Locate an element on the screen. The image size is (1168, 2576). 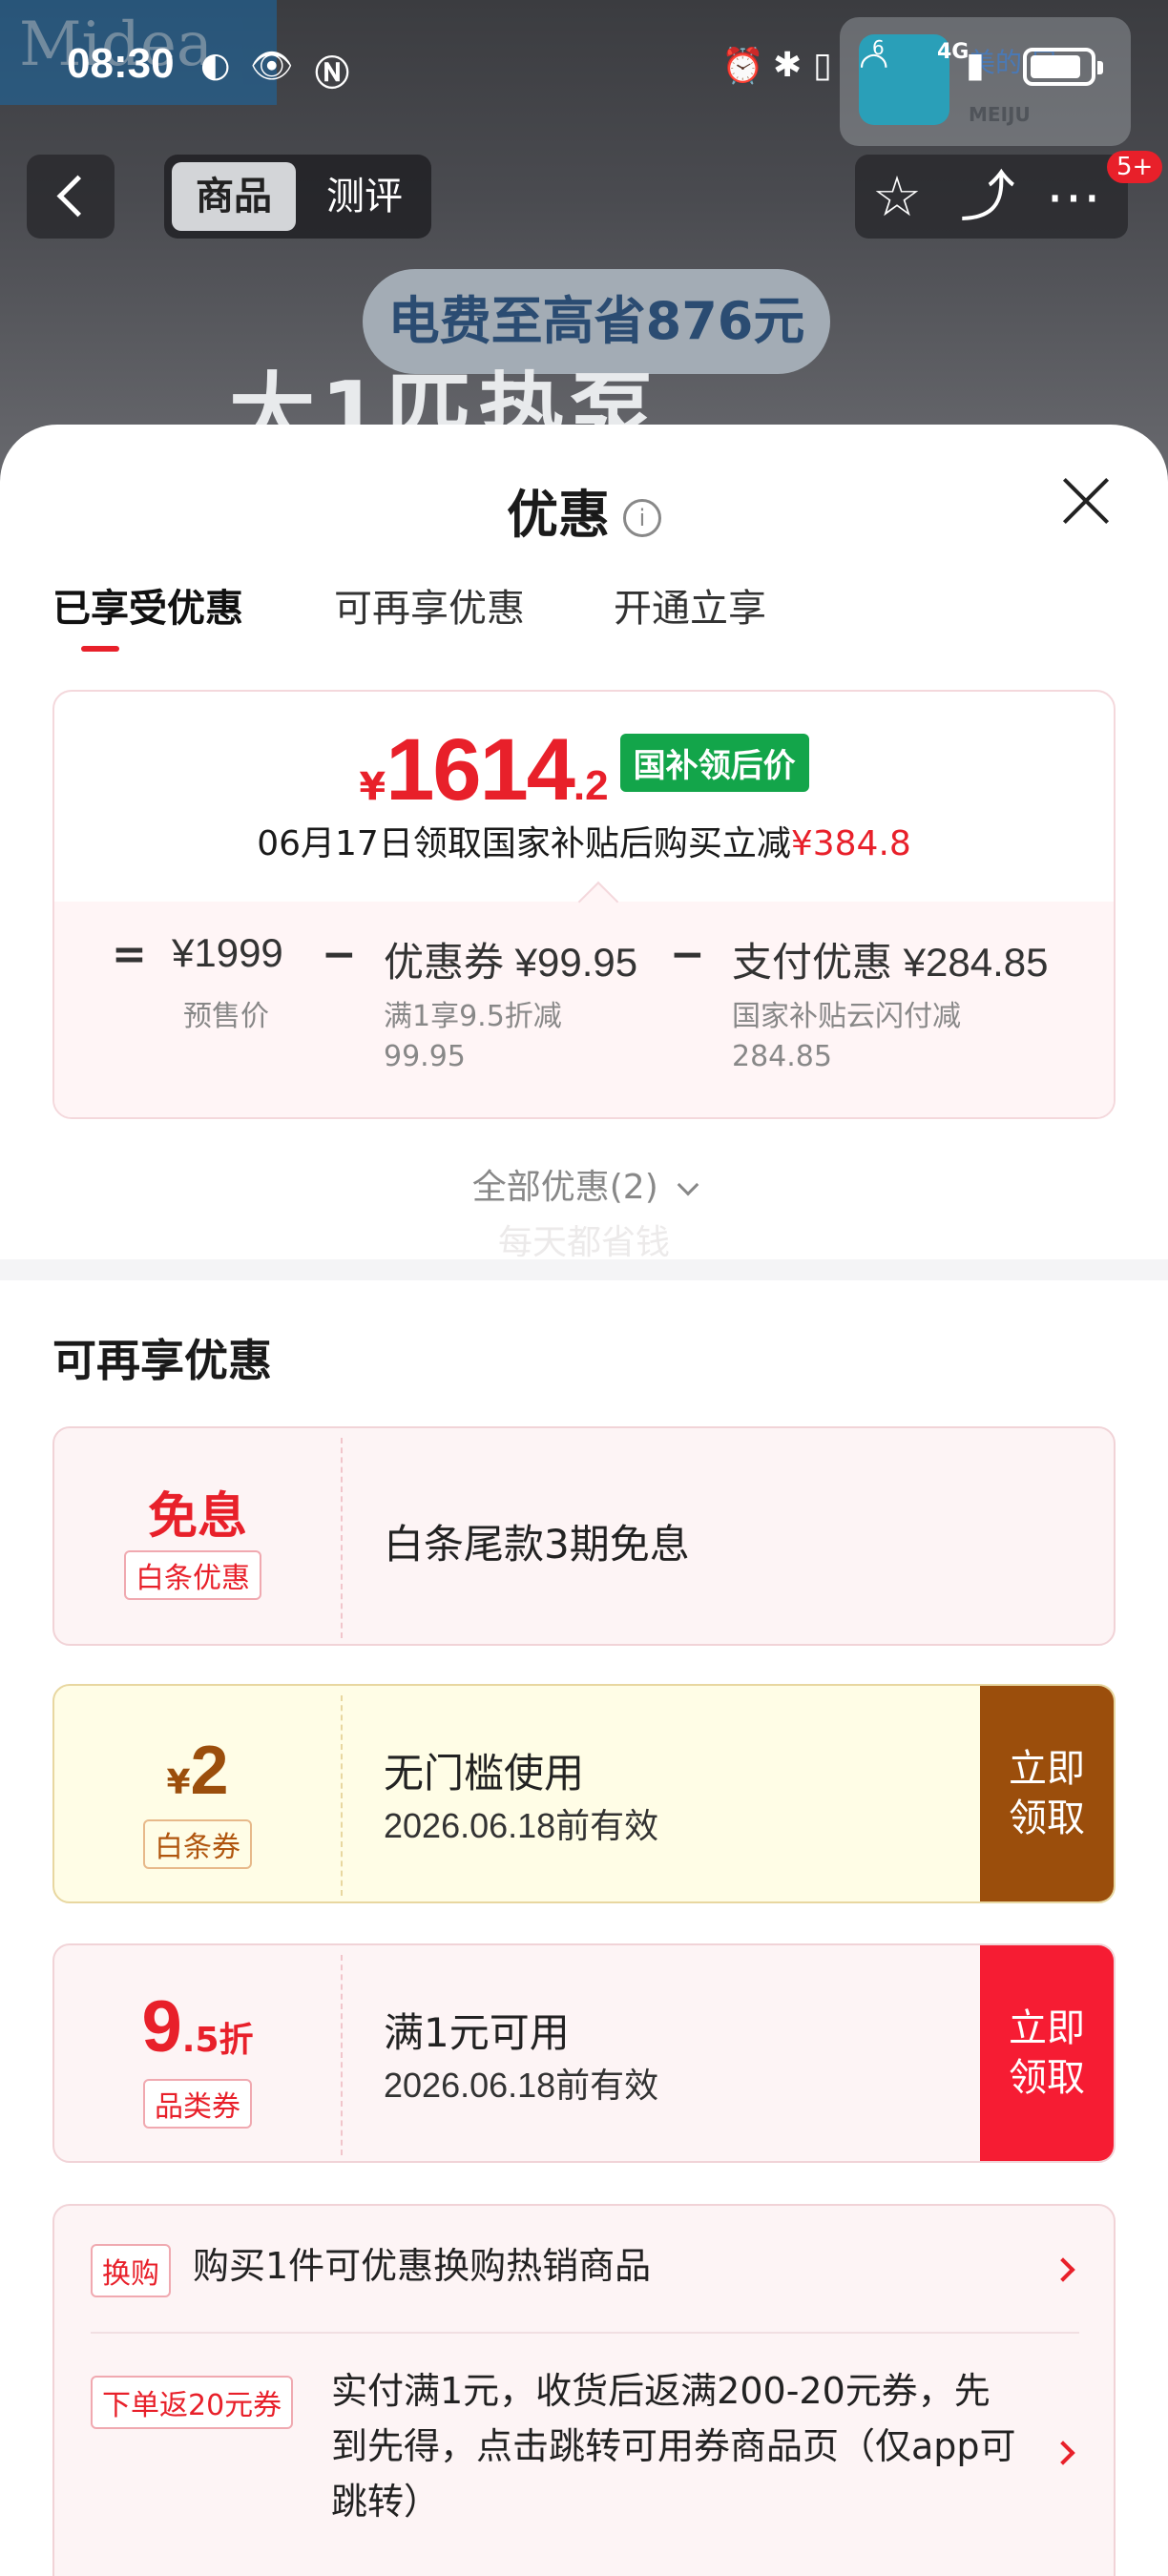
promo-text-line1: 实付满1元，收货后返满200-20元券，先 is located at coordinates (661, 2391).